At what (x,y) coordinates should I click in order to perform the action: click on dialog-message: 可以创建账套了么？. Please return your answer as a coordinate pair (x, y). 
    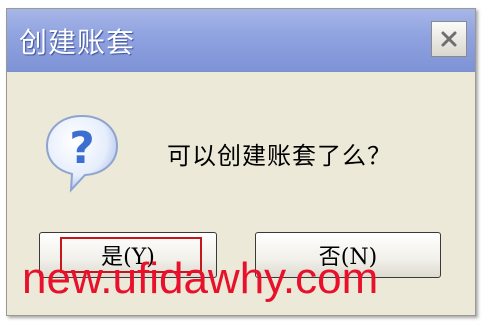
    Looking at the image, I should click on (279, 156).